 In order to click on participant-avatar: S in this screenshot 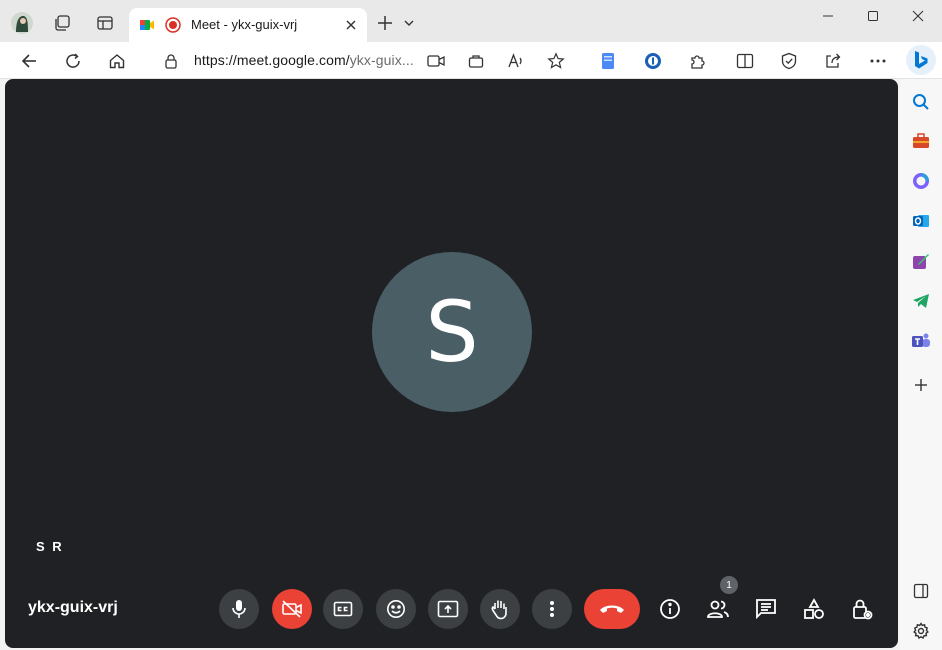, I will do `click(452, 332)`.